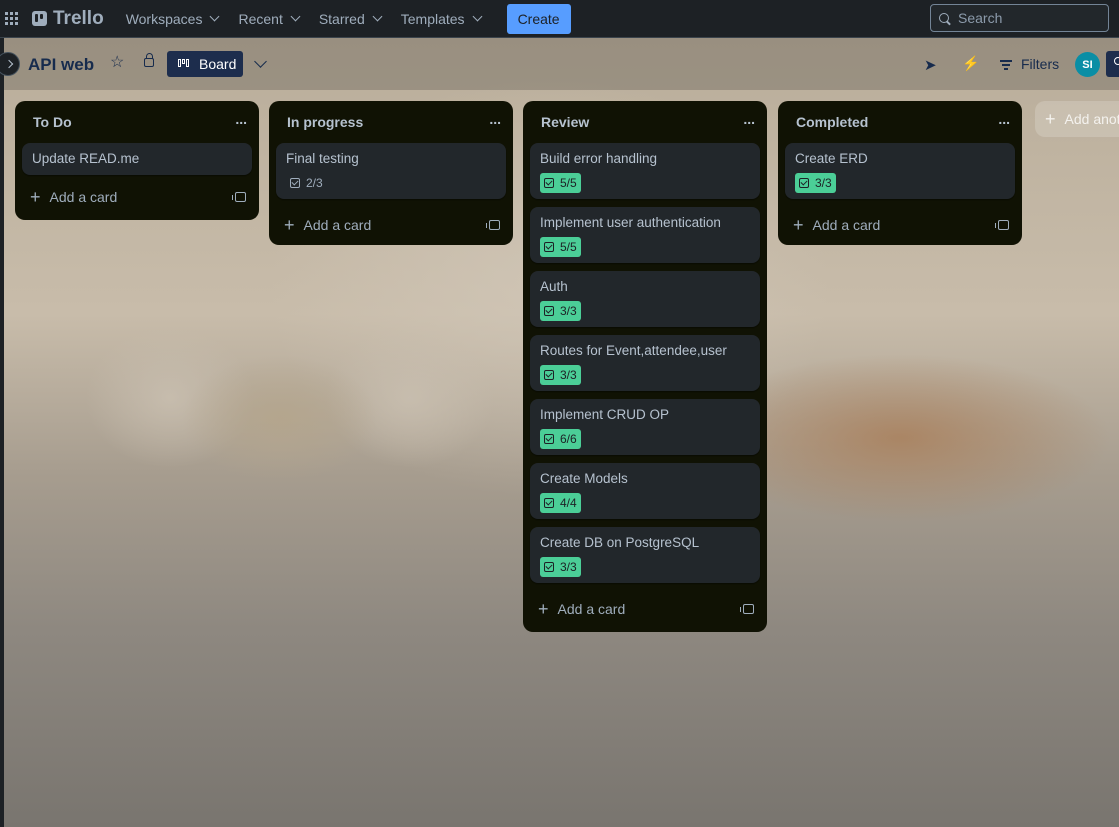  I want to click on star-icon: ☆, so click(117, 63).